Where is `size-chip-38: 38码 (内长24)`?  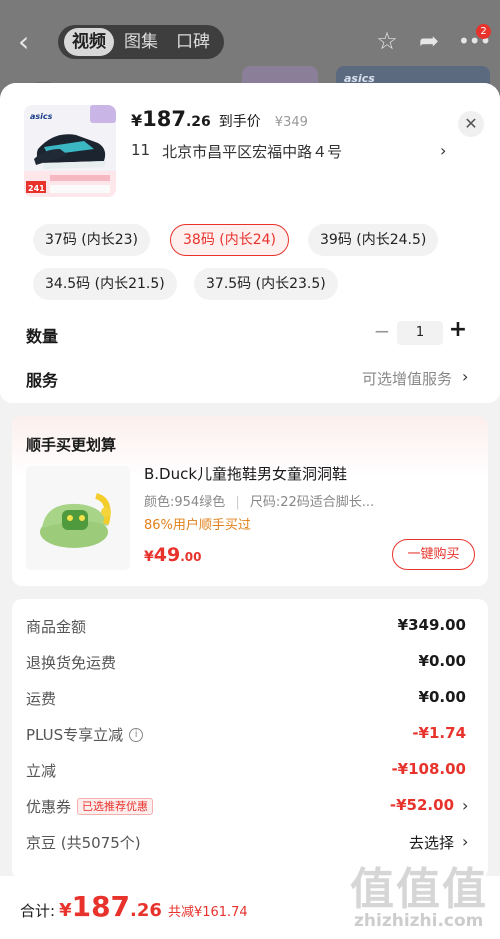 size-chip-38: 38码 (内长24) is located at coordinates (230, 240).